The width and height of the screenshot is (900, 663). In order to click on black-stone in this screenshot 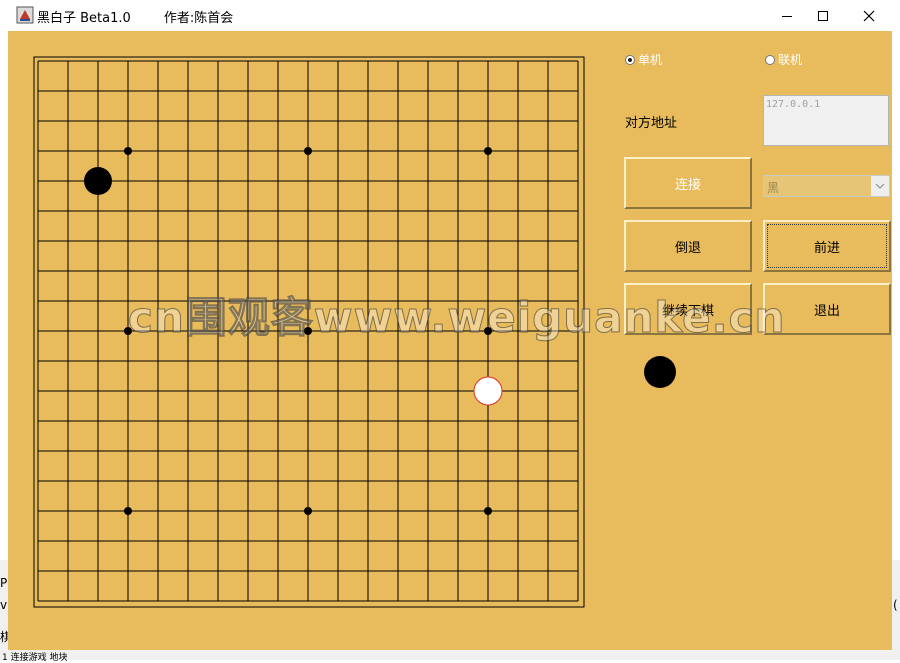, I will do `click(98, 181)`.